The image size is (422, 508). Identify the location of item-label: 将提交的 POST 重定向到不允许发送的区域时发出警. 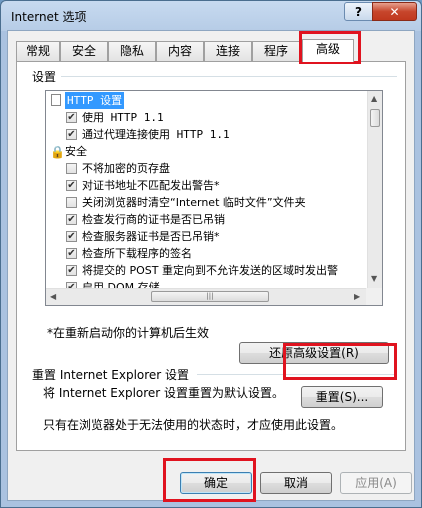
(210, 270).